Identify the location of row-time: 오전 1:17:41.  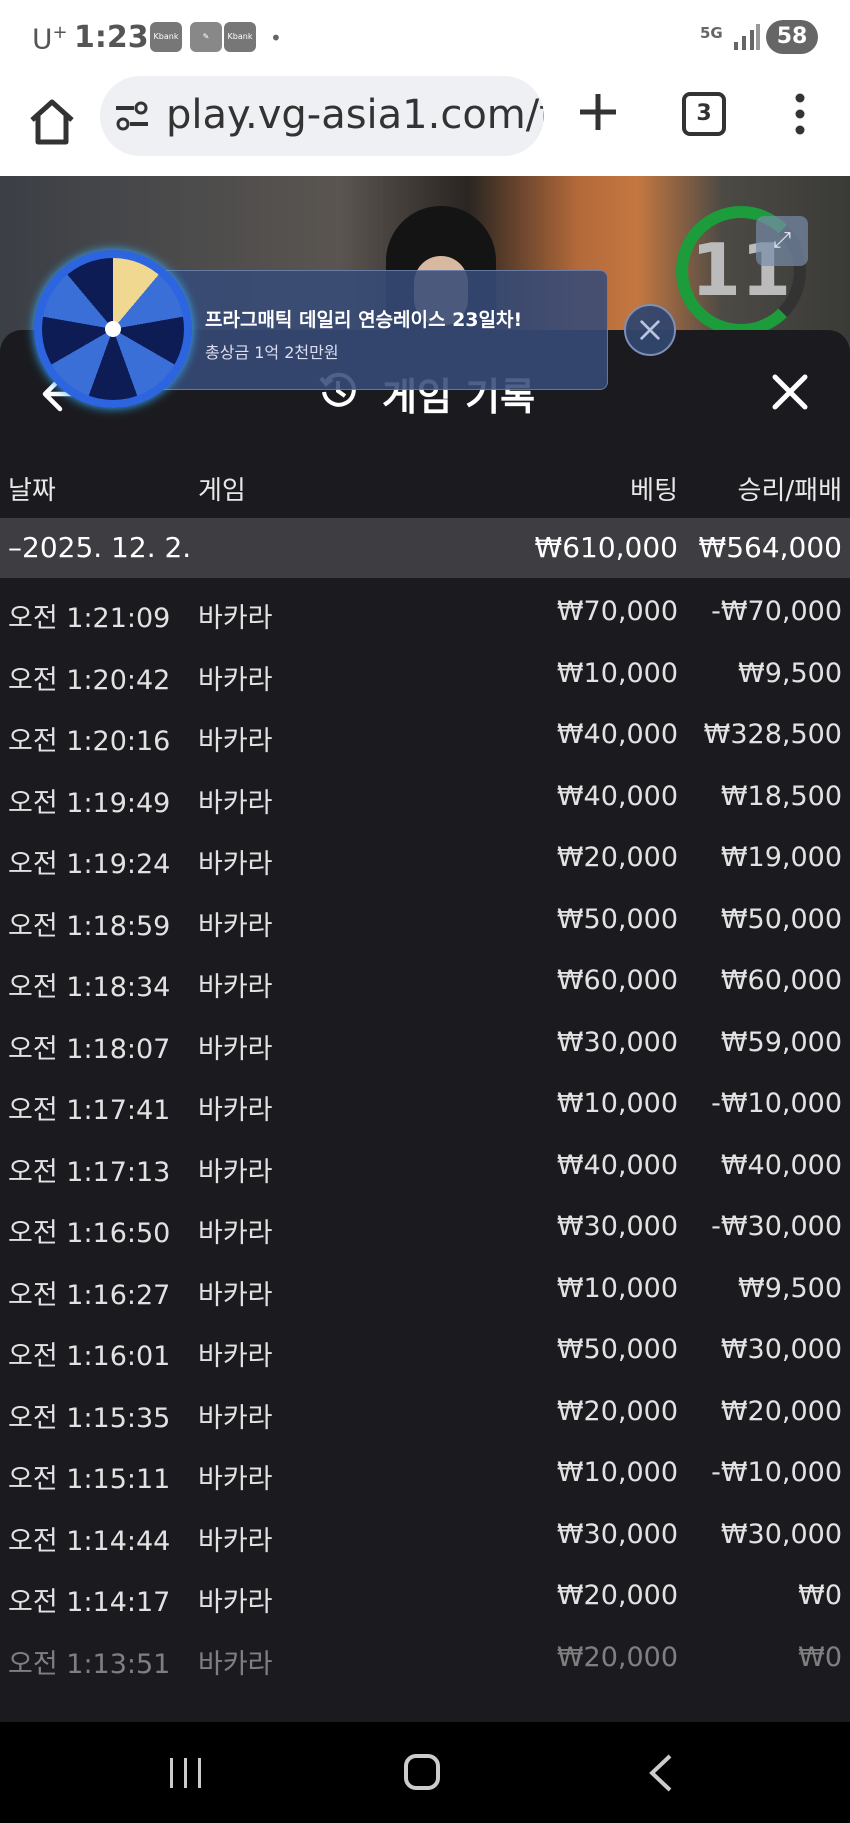
(89, 1110).